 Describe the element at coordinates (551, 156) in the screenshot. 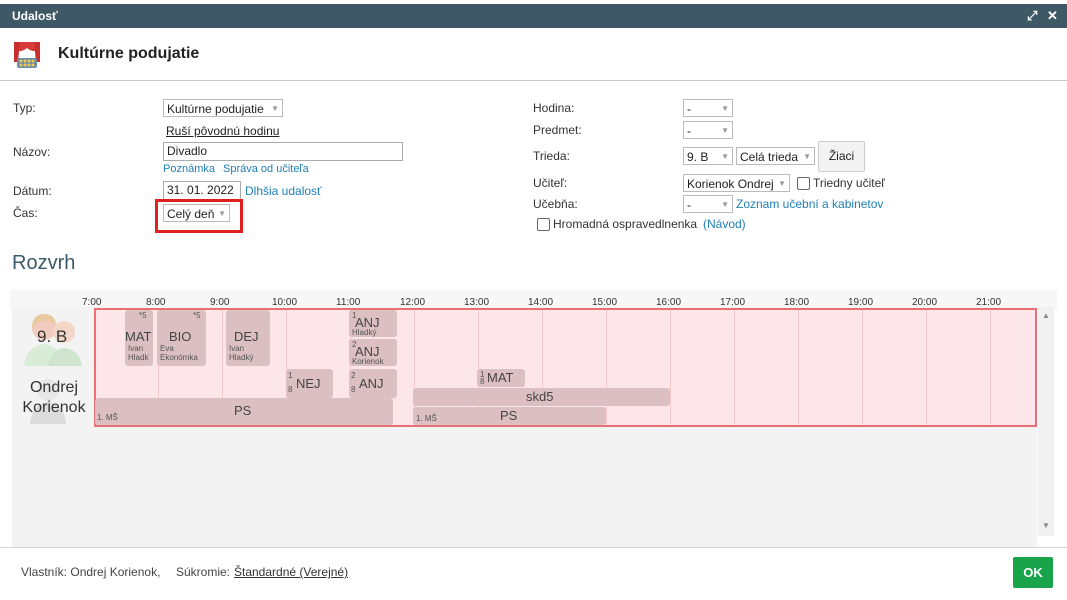

I see `trieda-label: Trieda:` at that location.